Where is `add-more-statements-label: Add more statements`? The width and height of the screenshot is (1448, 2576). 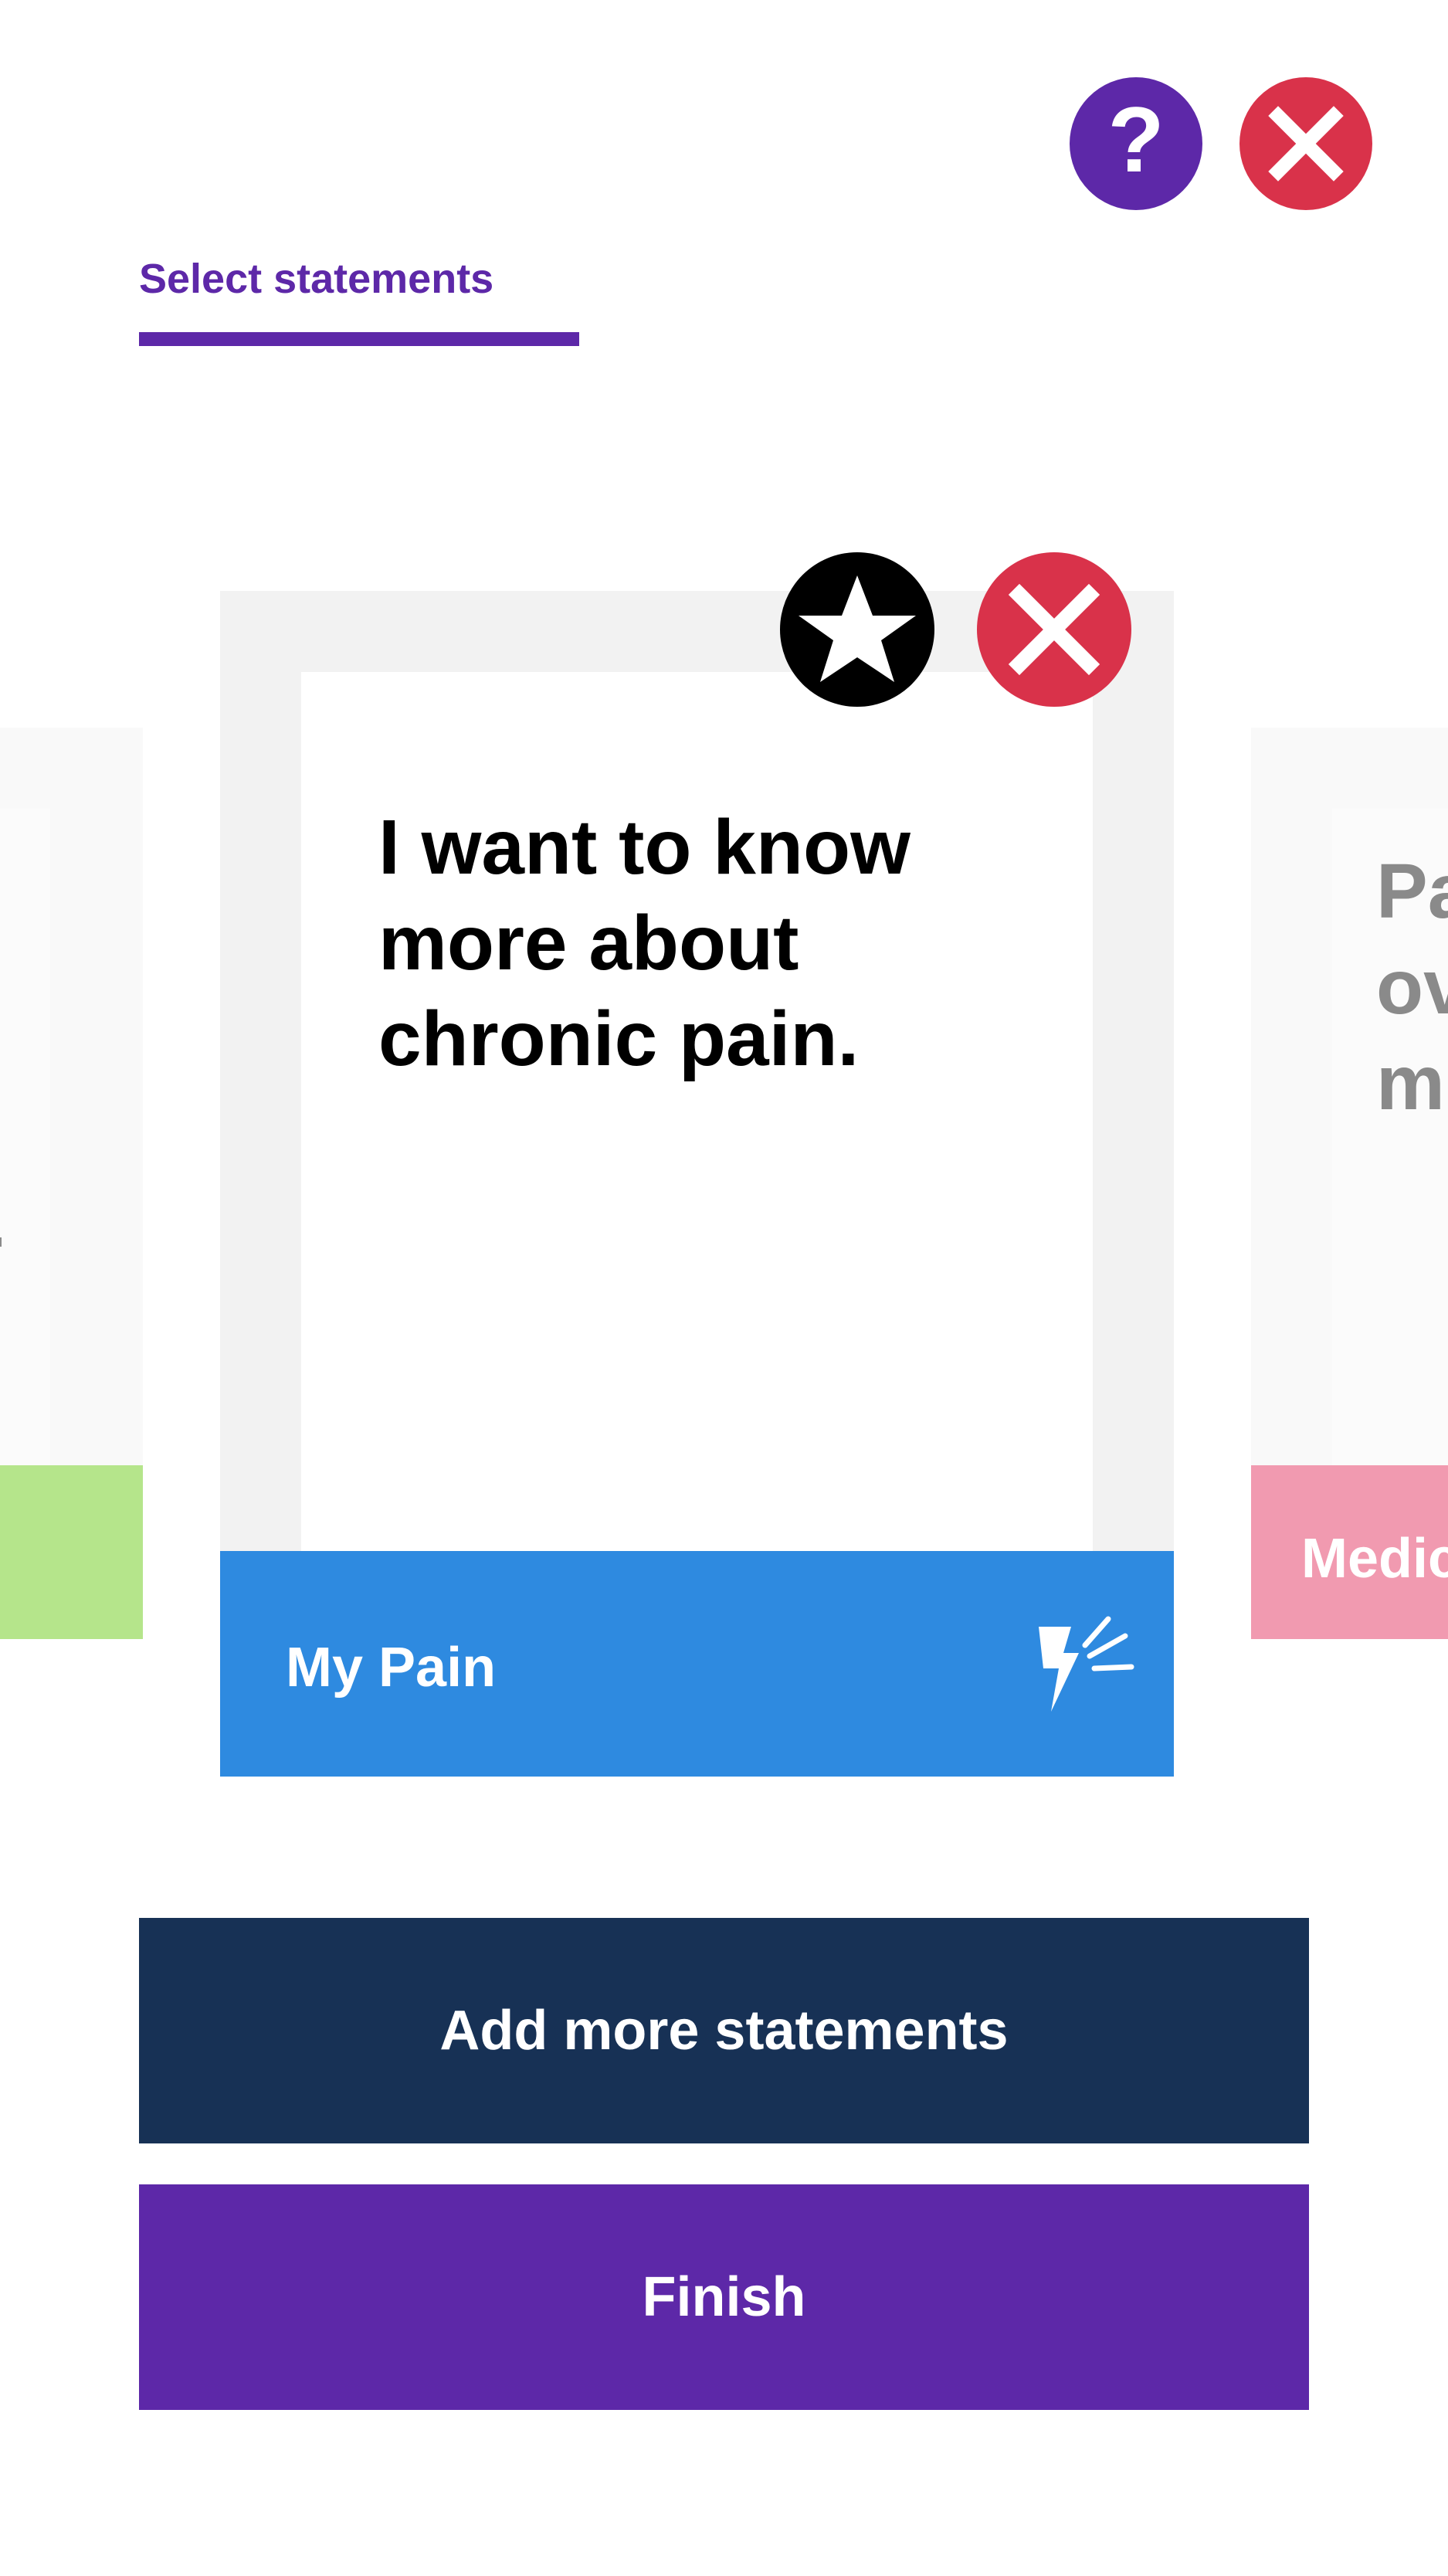 add-more-statements-label: Add more statements is located at coordinates (724, 2031).